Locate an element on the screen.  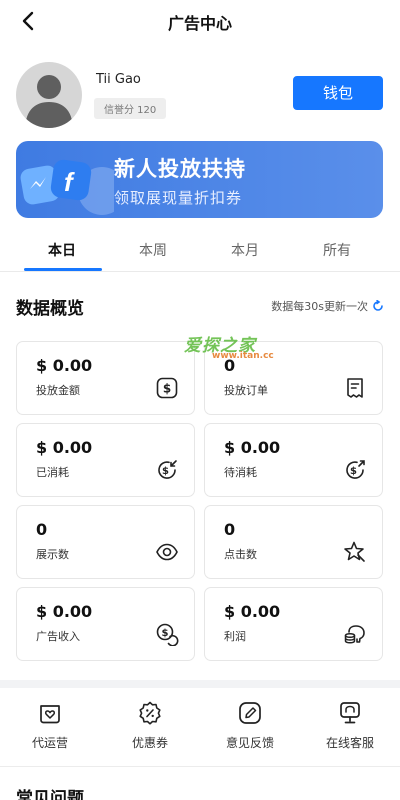
tool-online-support: 在线客服 is located at coordinates (350, 725).